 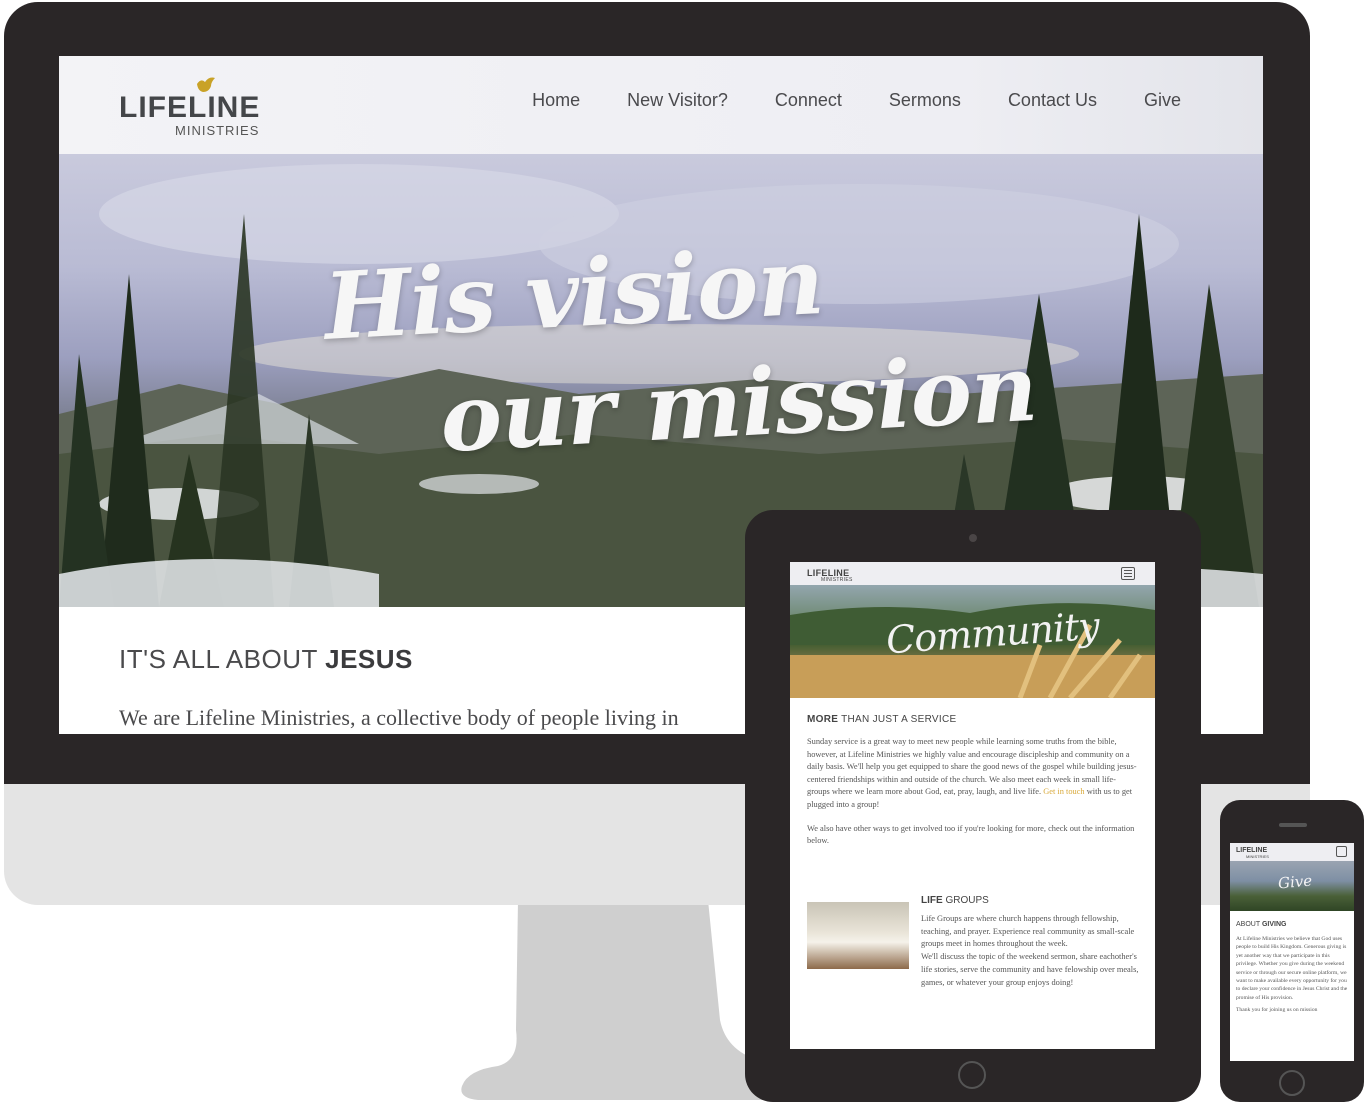 What do you see at coordinates (925, 100) in the screenshot?
I see `nav-sermons: Sermons` at bounding box center [925, 100].